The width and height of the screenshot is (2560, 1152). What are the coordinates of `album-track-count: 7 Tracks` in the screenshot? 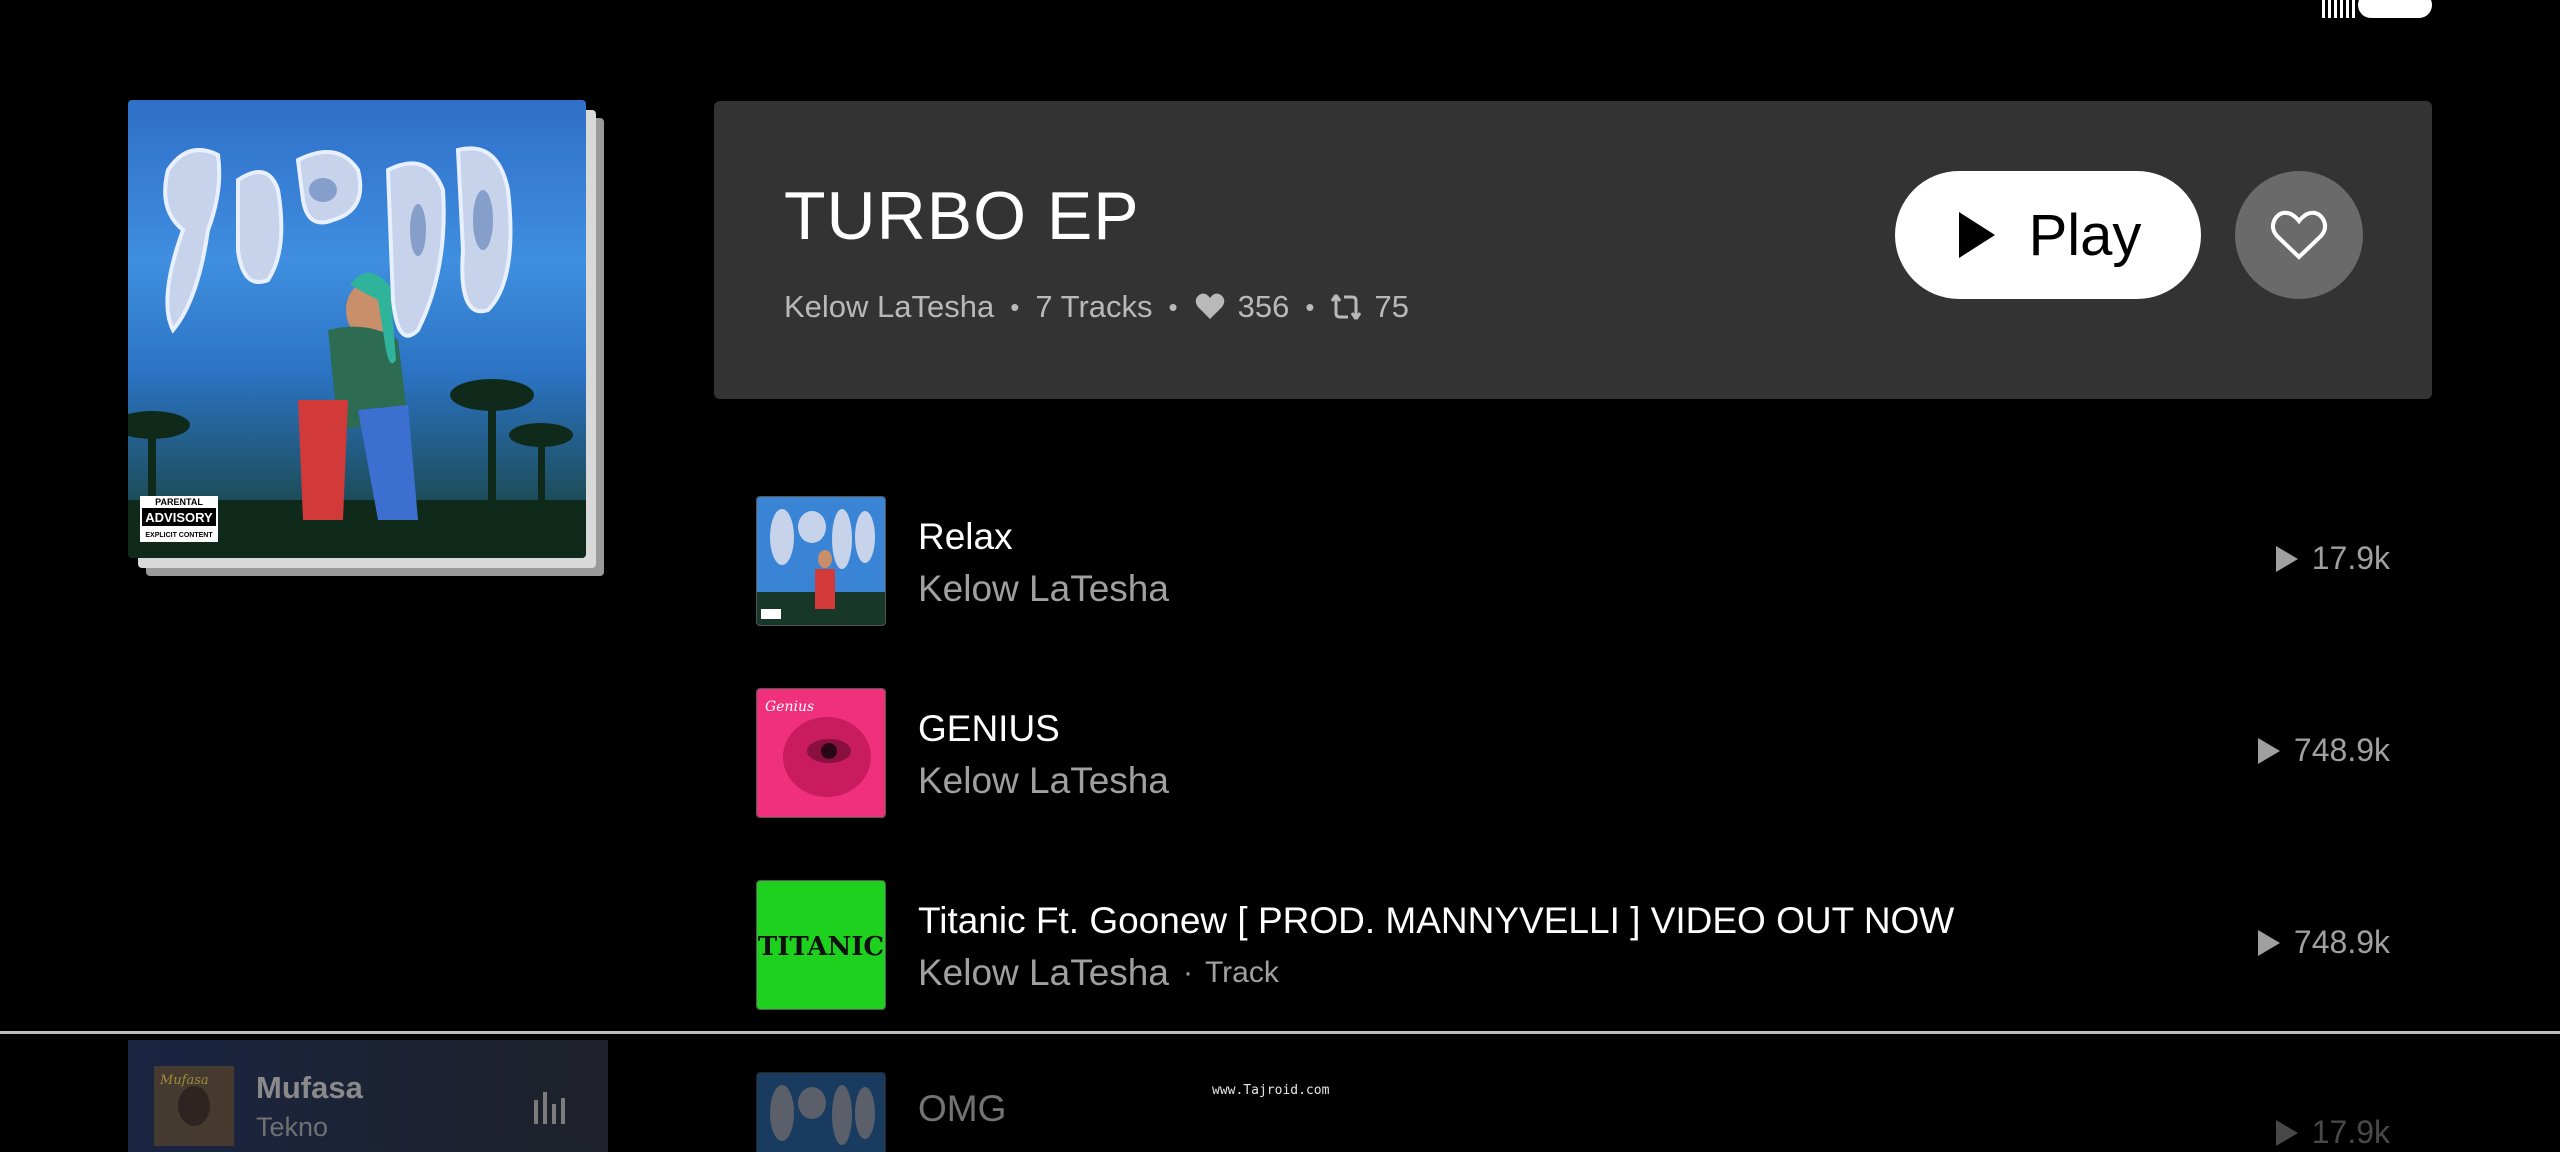 It's located at (1094, 306).